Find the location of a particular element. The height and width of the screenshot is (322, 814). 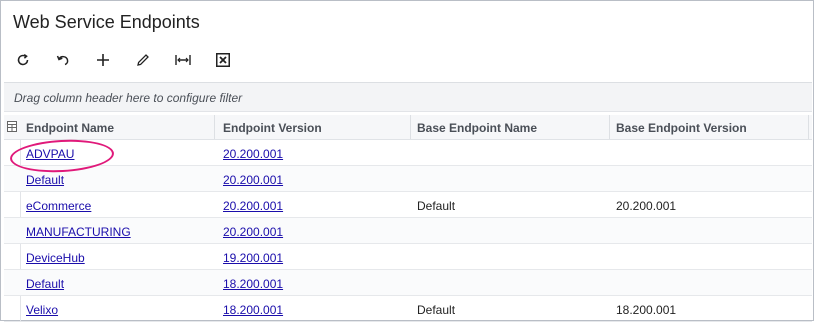

export-excel-button is located at coordinates (223, 60).